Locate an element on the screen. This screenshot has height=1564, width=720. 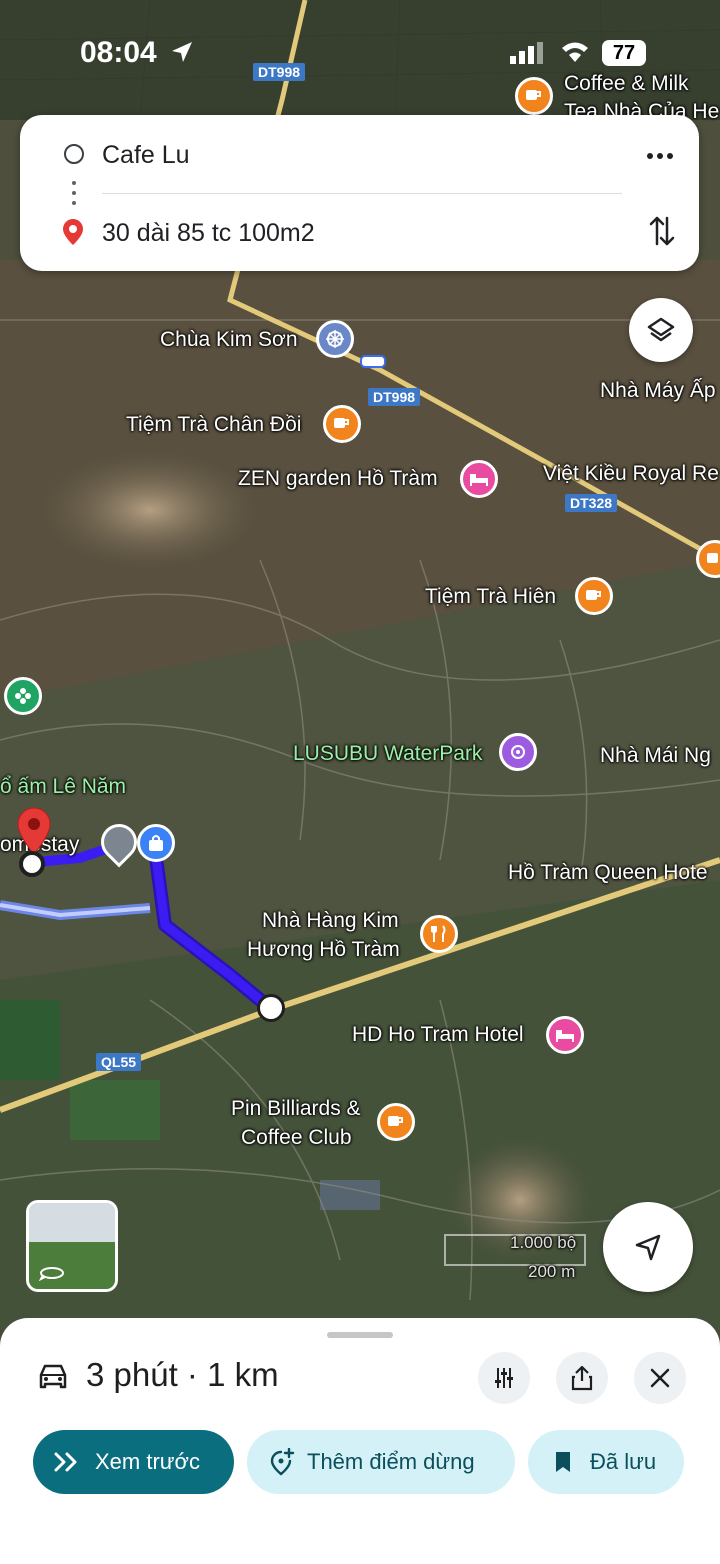
place-label: ổ ấm Lê Năm is located at coordinates (63, 787).